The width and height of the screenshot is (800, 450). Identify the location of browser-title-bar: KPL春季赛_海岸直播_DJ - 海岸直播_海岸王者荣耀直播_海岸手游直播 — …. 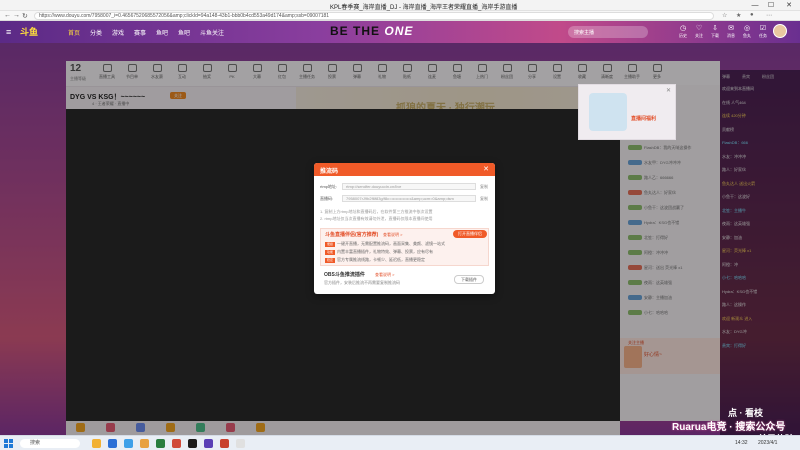
(400, 5).